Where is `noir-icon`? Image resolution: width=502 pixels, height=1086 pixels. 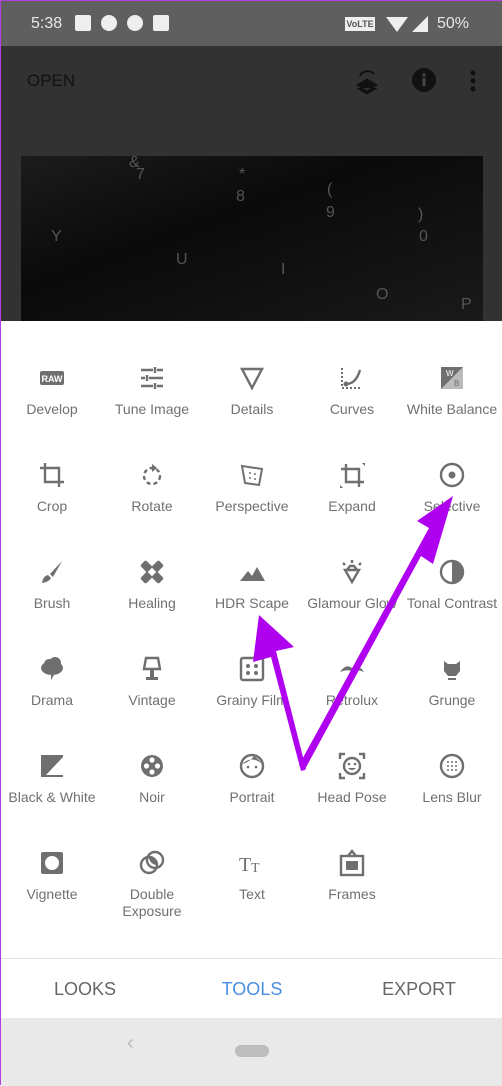
noir-icon is located at coordinates (152, 766).